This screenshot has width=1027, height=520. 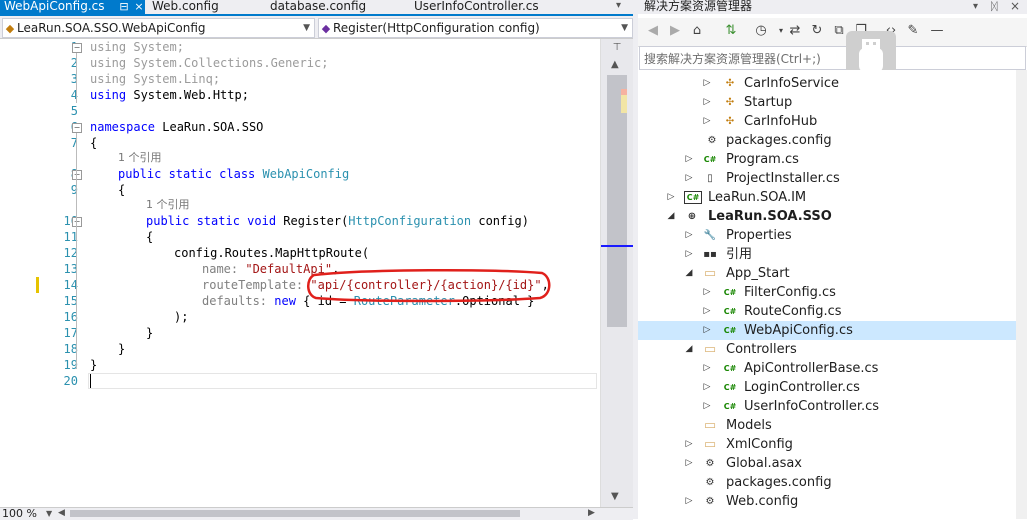 I want to click on chevron-down-icon: ▼, so click(x=49, y=513).